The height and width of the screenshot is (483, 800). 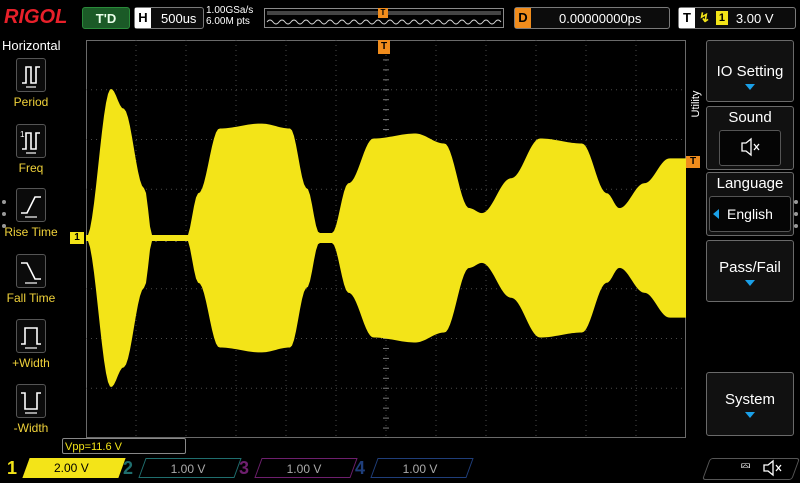 I want to click on channel-2-status: 2 1.00 V, so click(x=181, y=468).